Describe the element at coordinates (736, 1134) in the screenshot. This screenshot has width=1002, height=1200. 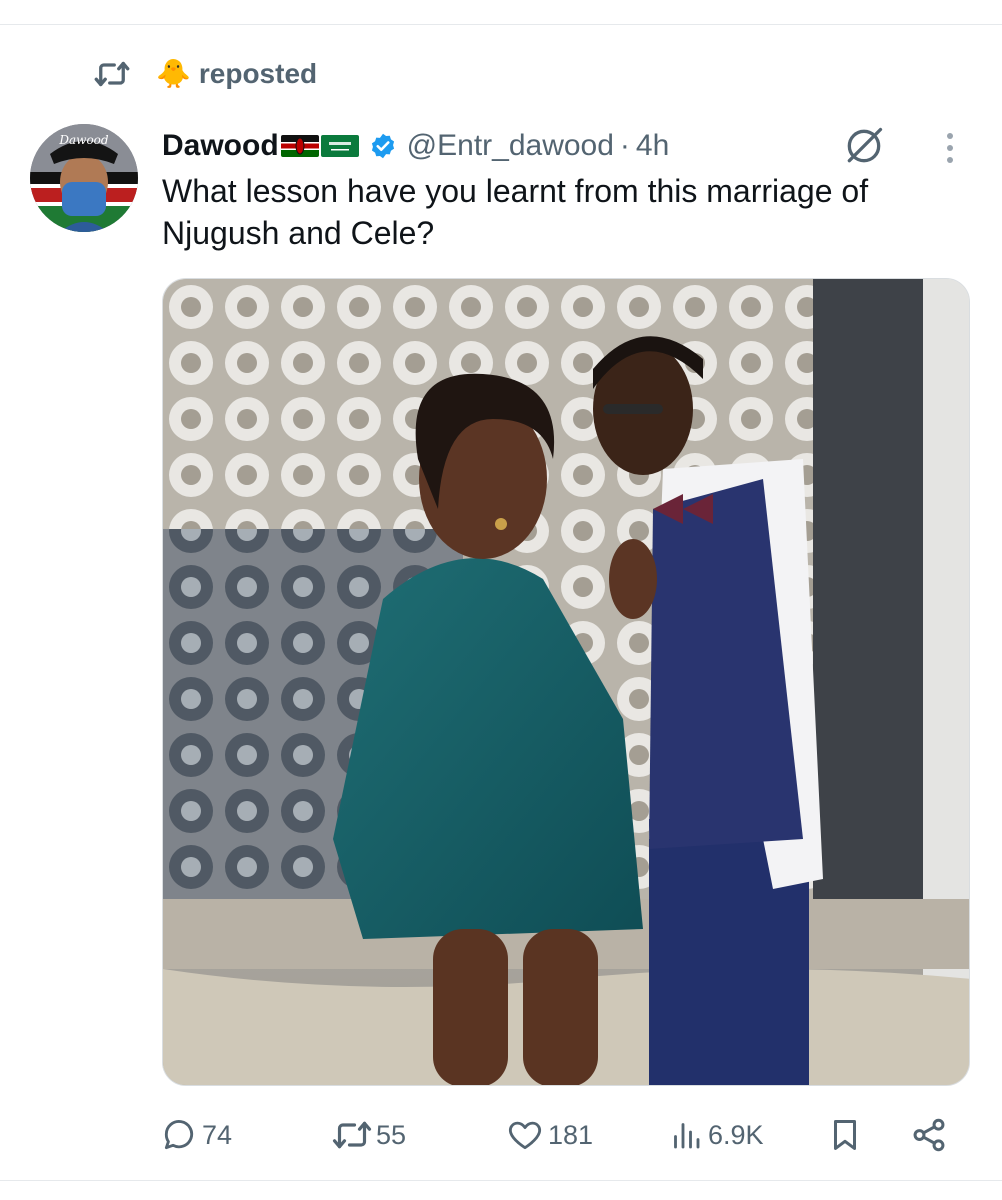
I see `views-count: 6.9K` at that location.